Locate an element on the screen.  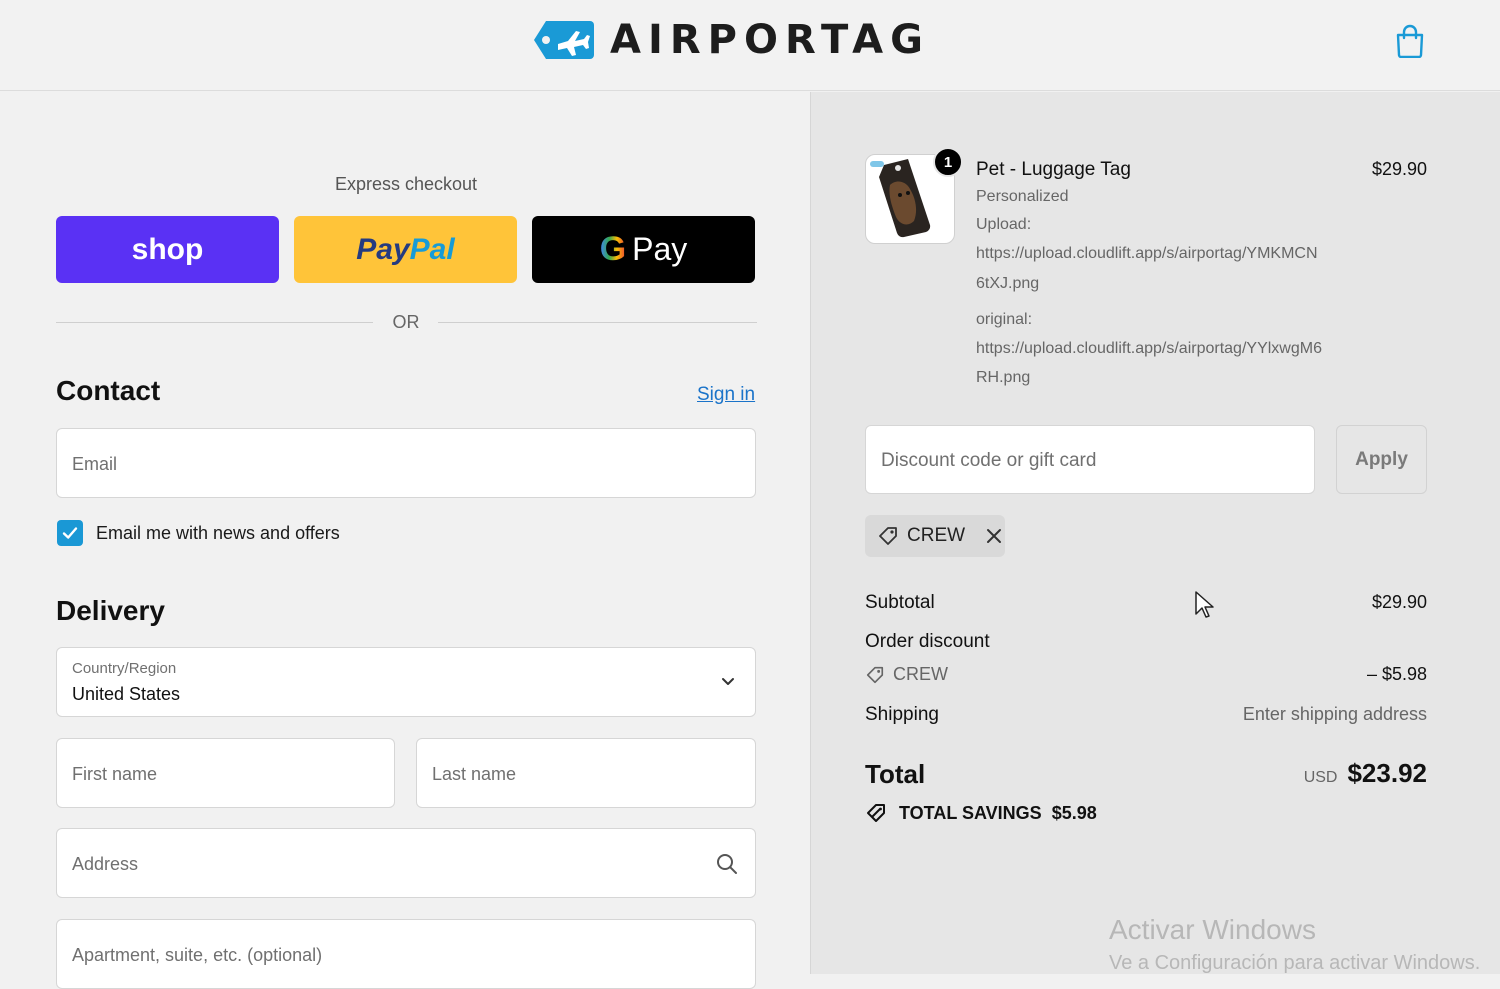
google-g-icon: G is located at coordinates (613, 249).